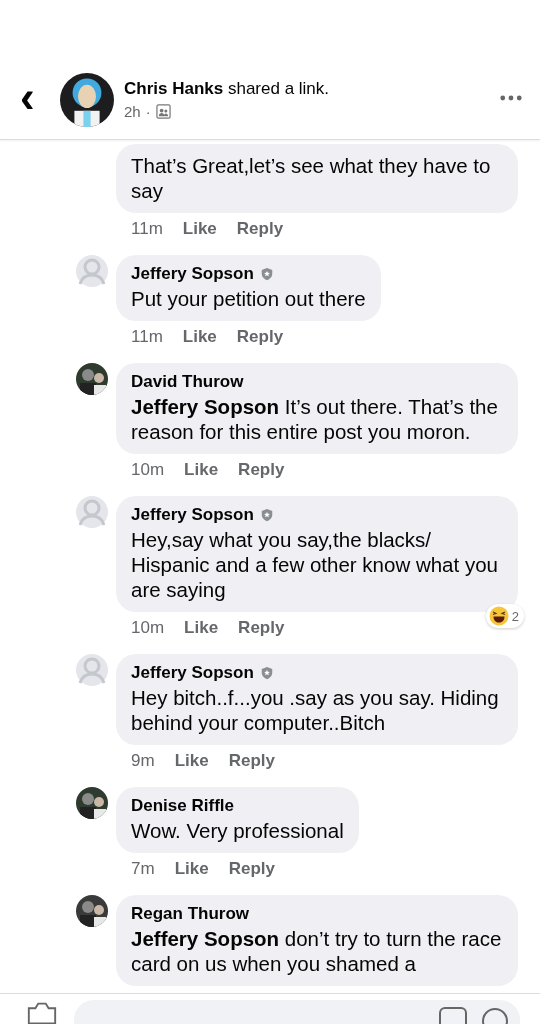 The image size is (540, 1024). I want to click on comment-time: 7m, so click(143, 869).